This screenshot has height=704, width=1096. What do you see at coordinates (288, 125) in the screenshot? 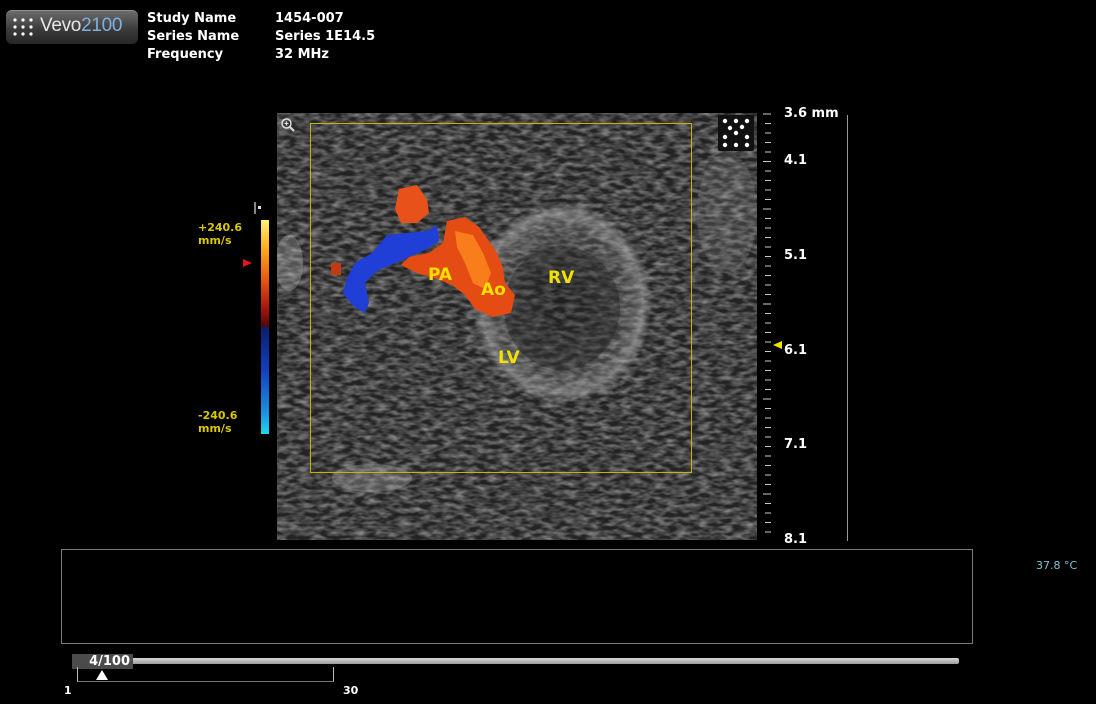
I see `zoom-icon` at bounding box center [288, 125].